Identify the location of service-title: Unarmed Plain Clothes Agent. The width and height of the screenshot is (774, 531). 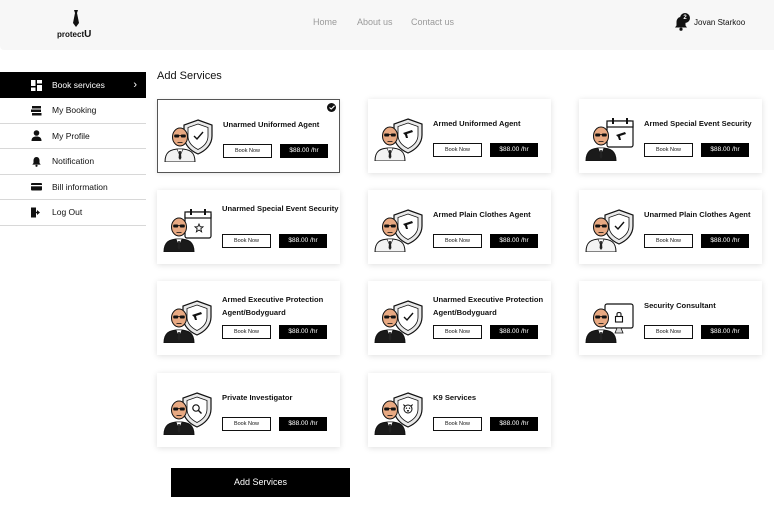
(697, 214).